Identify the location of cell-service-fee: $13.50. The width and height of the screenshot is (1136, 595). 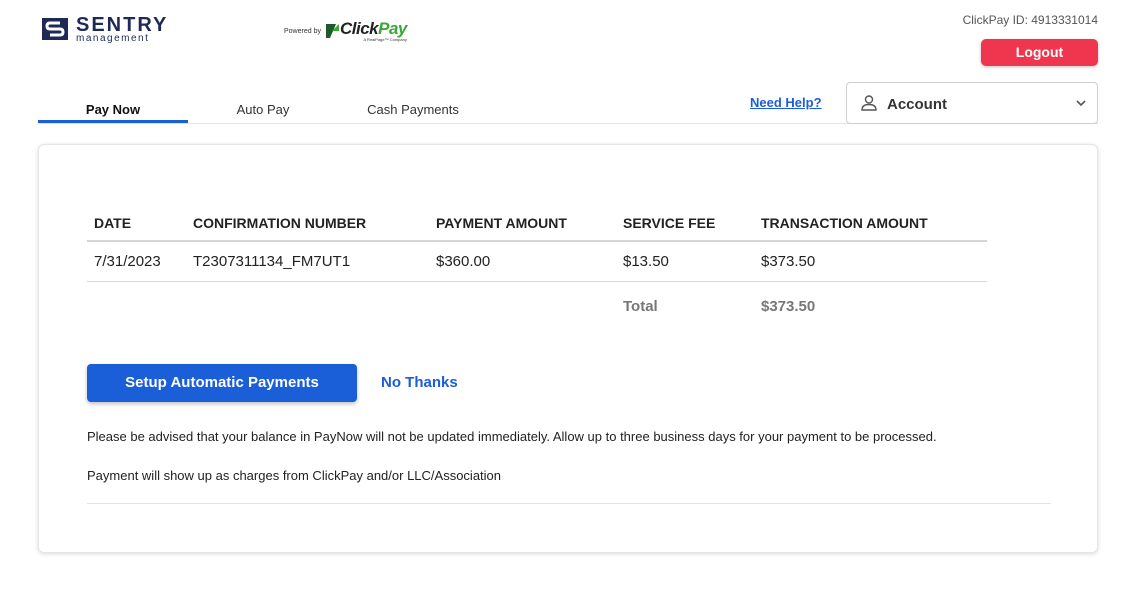
(646, 261).